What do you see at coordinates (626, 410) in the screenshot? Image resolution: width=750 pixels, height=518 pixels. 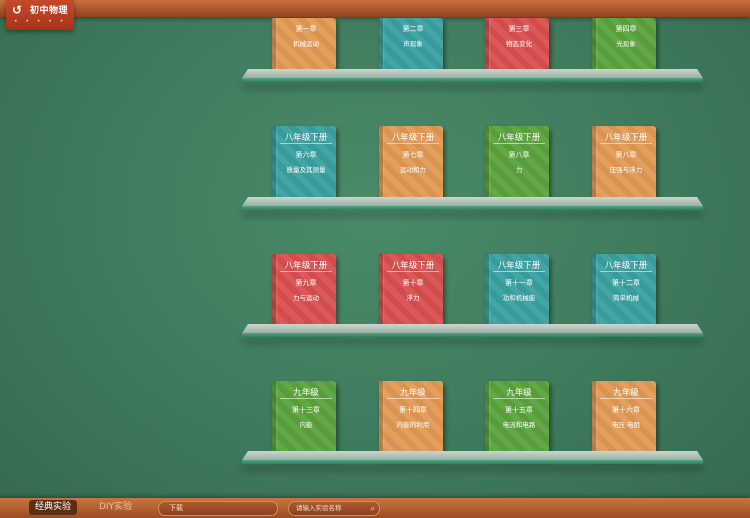 I see `book-chapter: 第十六章` at bounding box center [626, 410].